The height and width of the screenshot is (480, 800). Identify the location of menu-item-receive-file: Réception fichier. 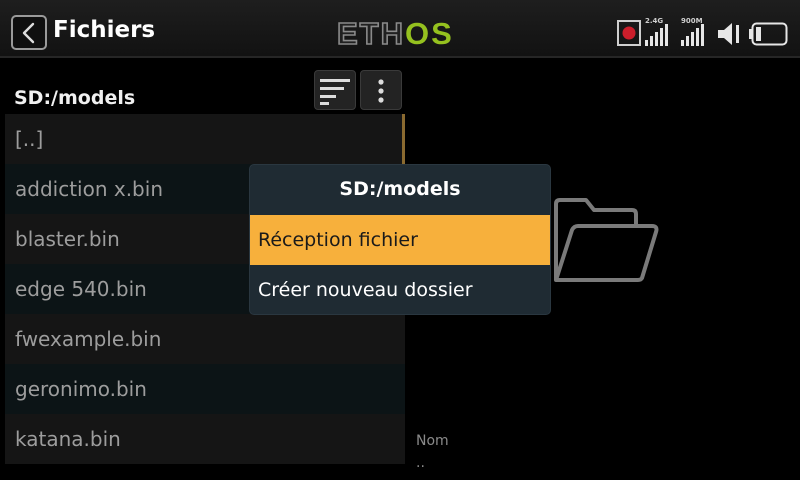
(400, 240).